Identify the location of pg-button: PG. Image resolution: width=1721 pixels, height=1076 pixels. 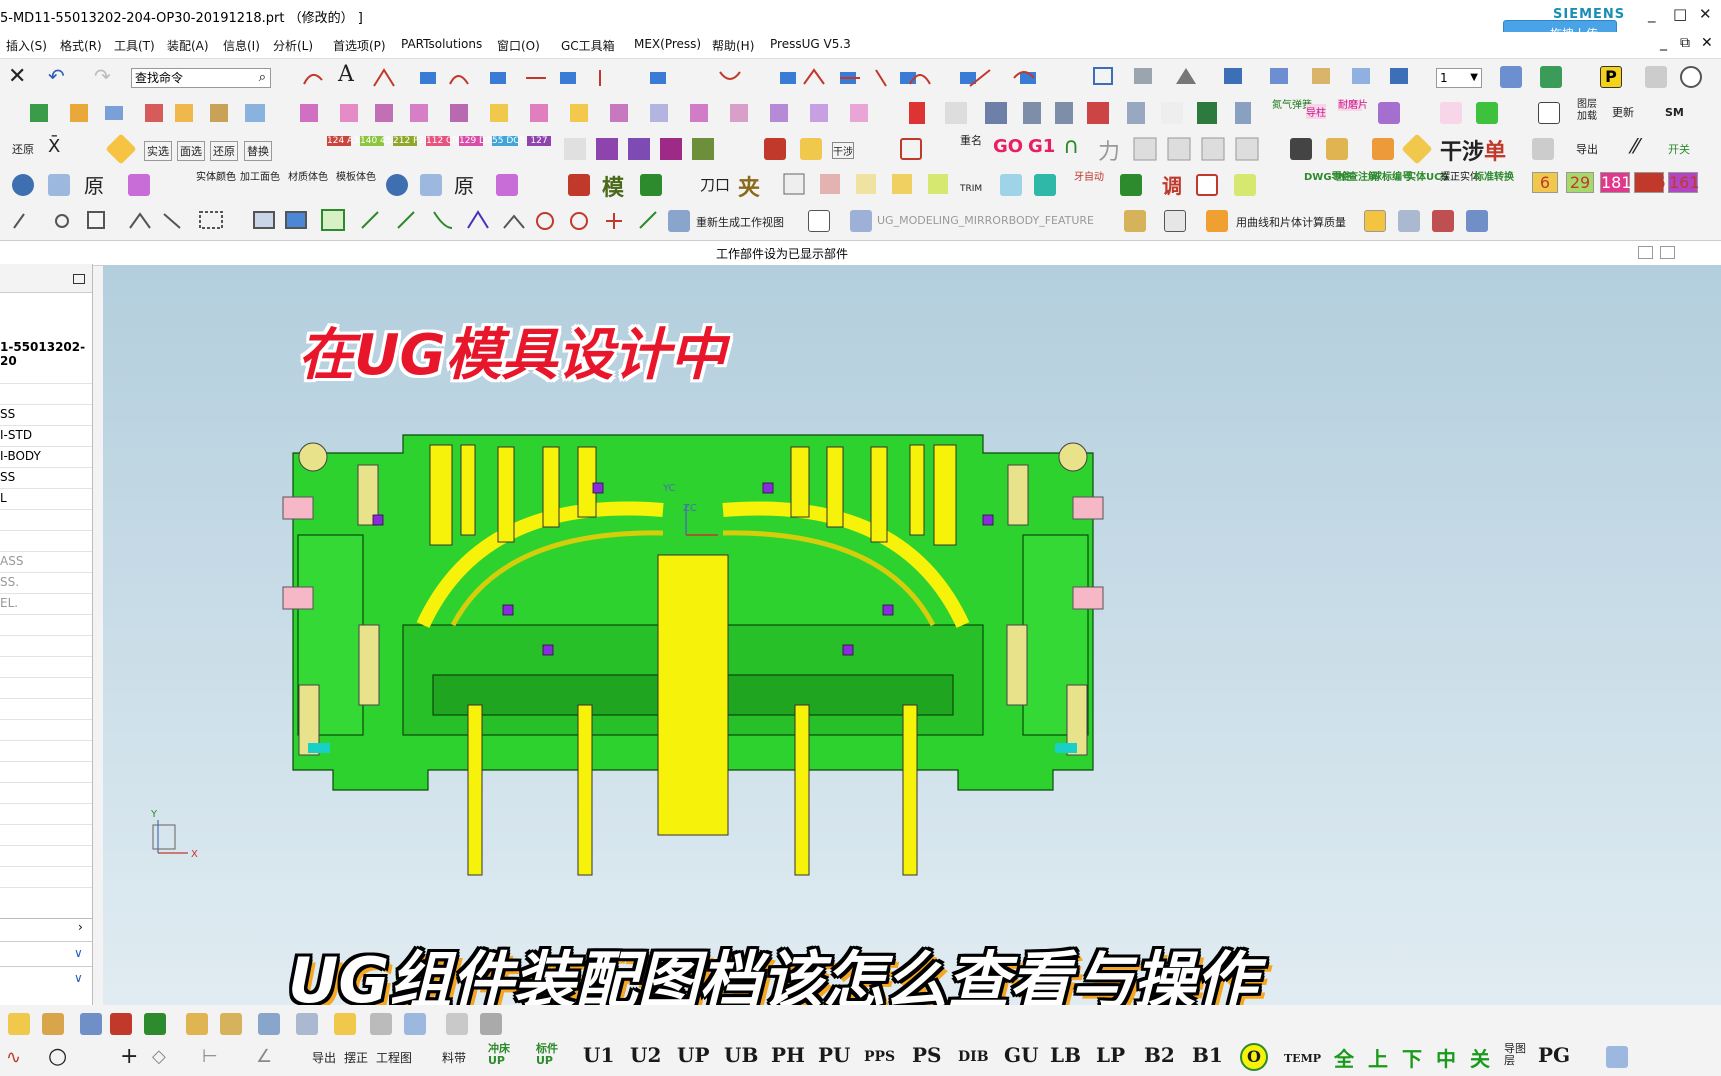
(1554, 1055).